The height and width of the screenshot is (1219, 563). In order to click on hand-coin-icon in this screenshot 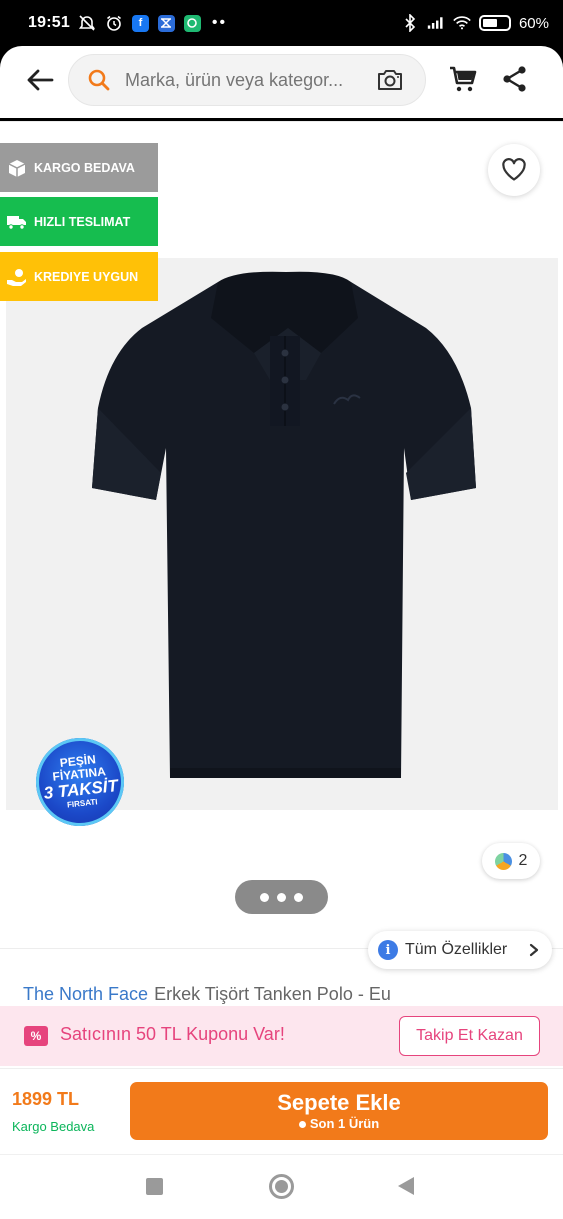, I will do `click(17, 277)`.